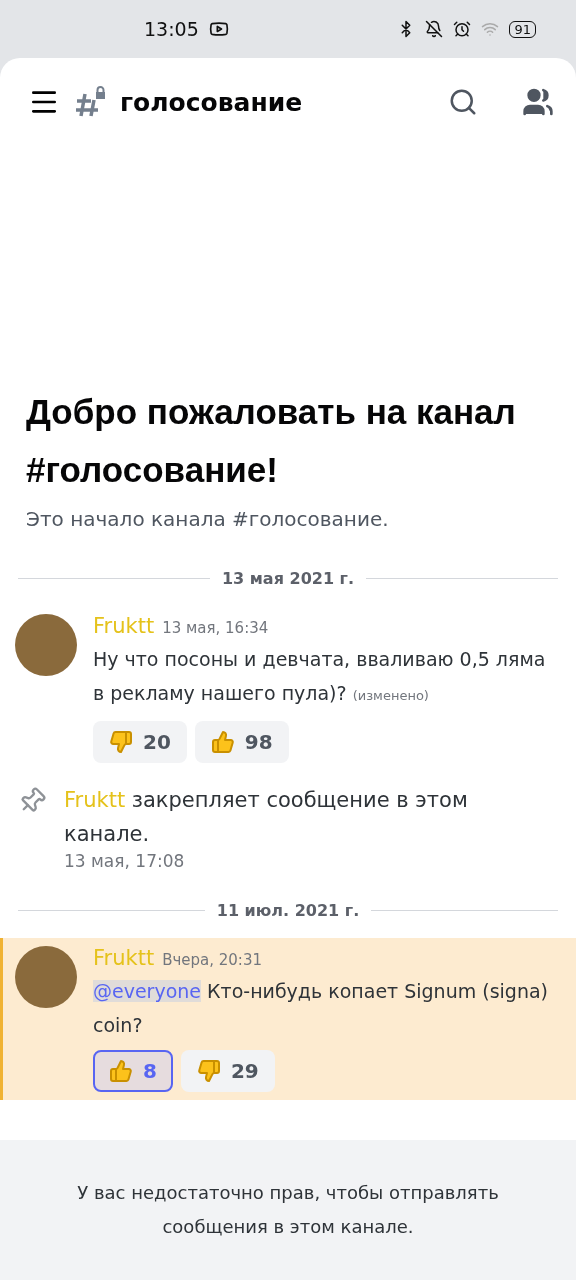 This screenshot has width=576, height=1280. What do you see at coordinates (241, 742) in the screenshot?
I see `reaction-button: 98` at bounding box center [241, 742].